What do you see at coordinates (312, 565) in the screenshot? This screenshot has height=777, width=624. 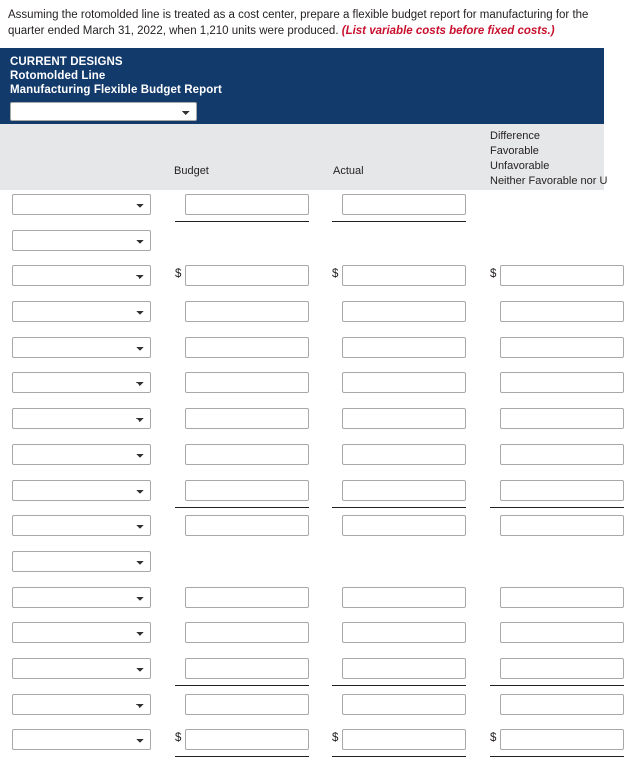 I see `row-section-fixed` at bounding box center [312, 565].